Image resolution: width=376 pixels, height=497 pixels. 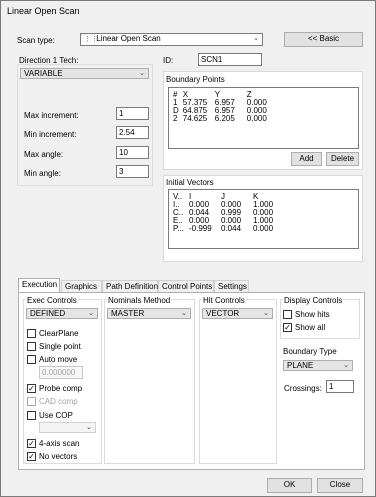 I want to click on nominals-method-value: MASTER, so click(x=128, y=313).